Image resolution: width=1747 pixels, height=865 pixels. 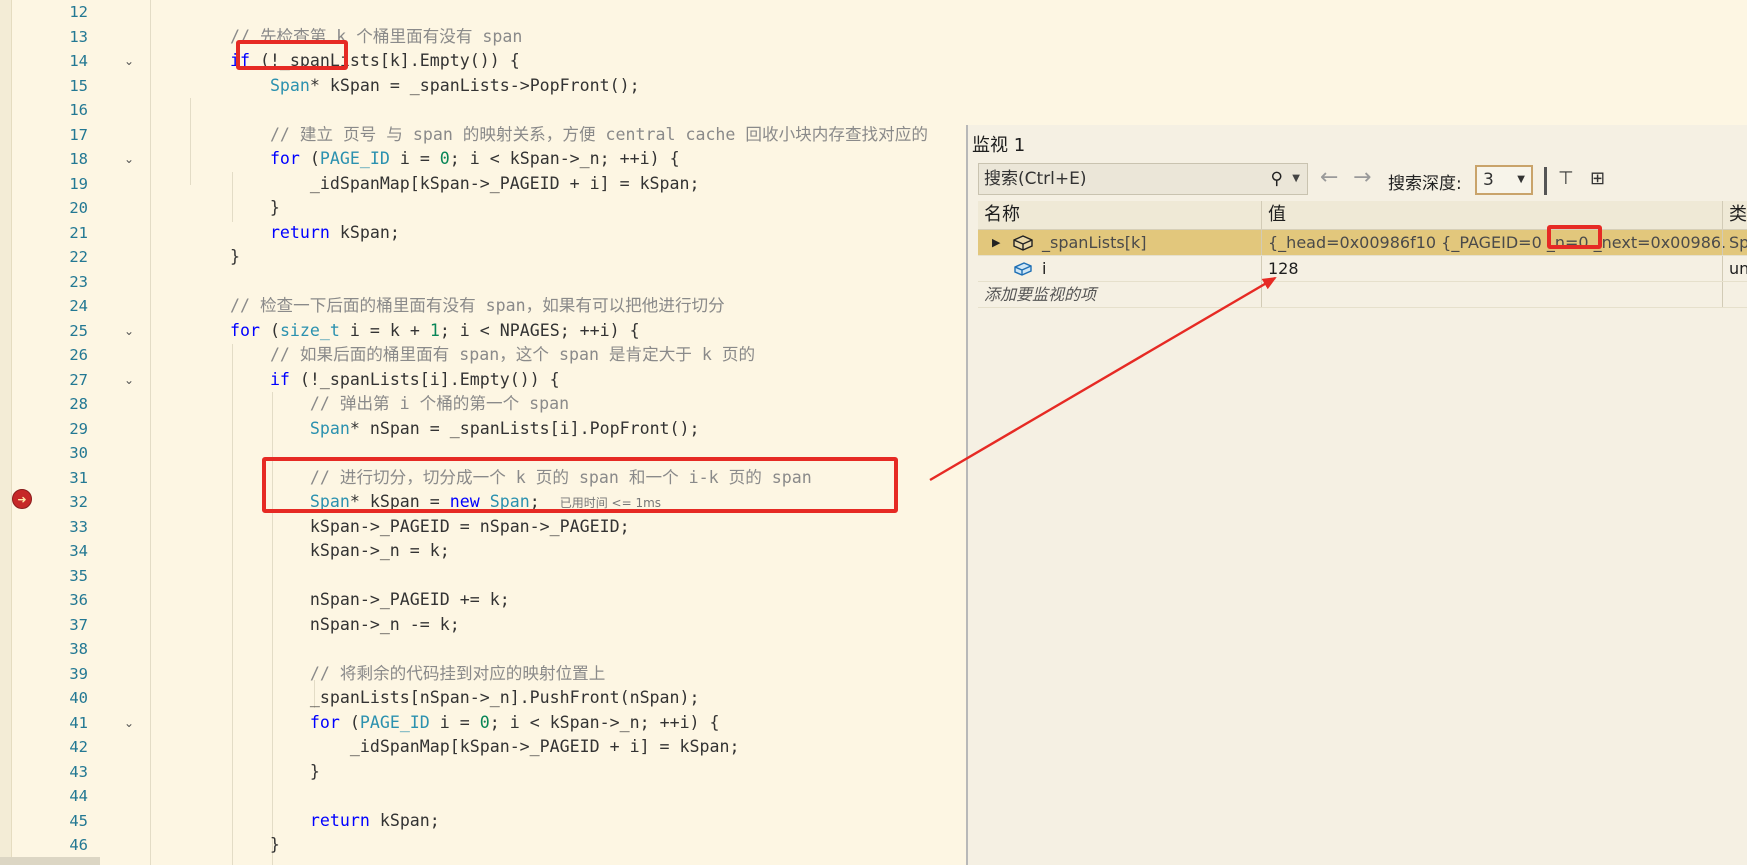 What do you see at coordinates (78, 698) in the screenshot?
I see `line-number: 40` at bounding box center [78, 698].